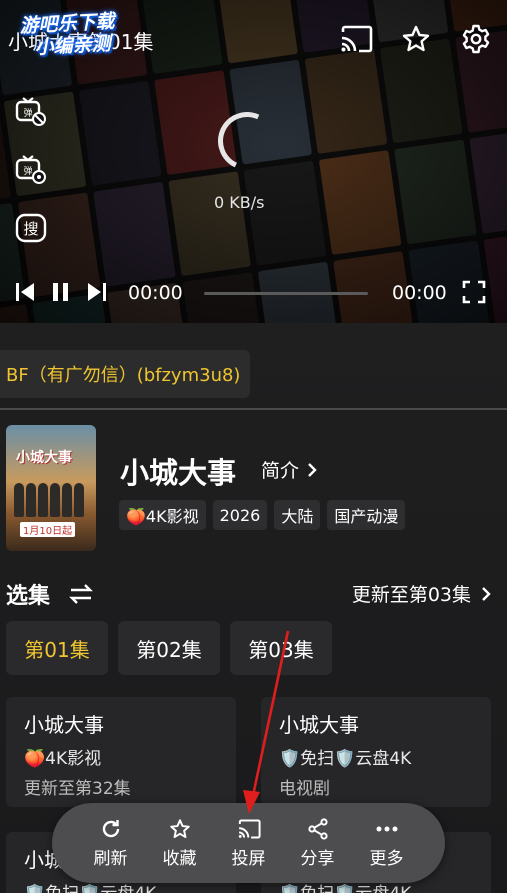 The image size is (507, 893). I want to click on player-side-actions: 弹 弹 搜, so click(31, 170).